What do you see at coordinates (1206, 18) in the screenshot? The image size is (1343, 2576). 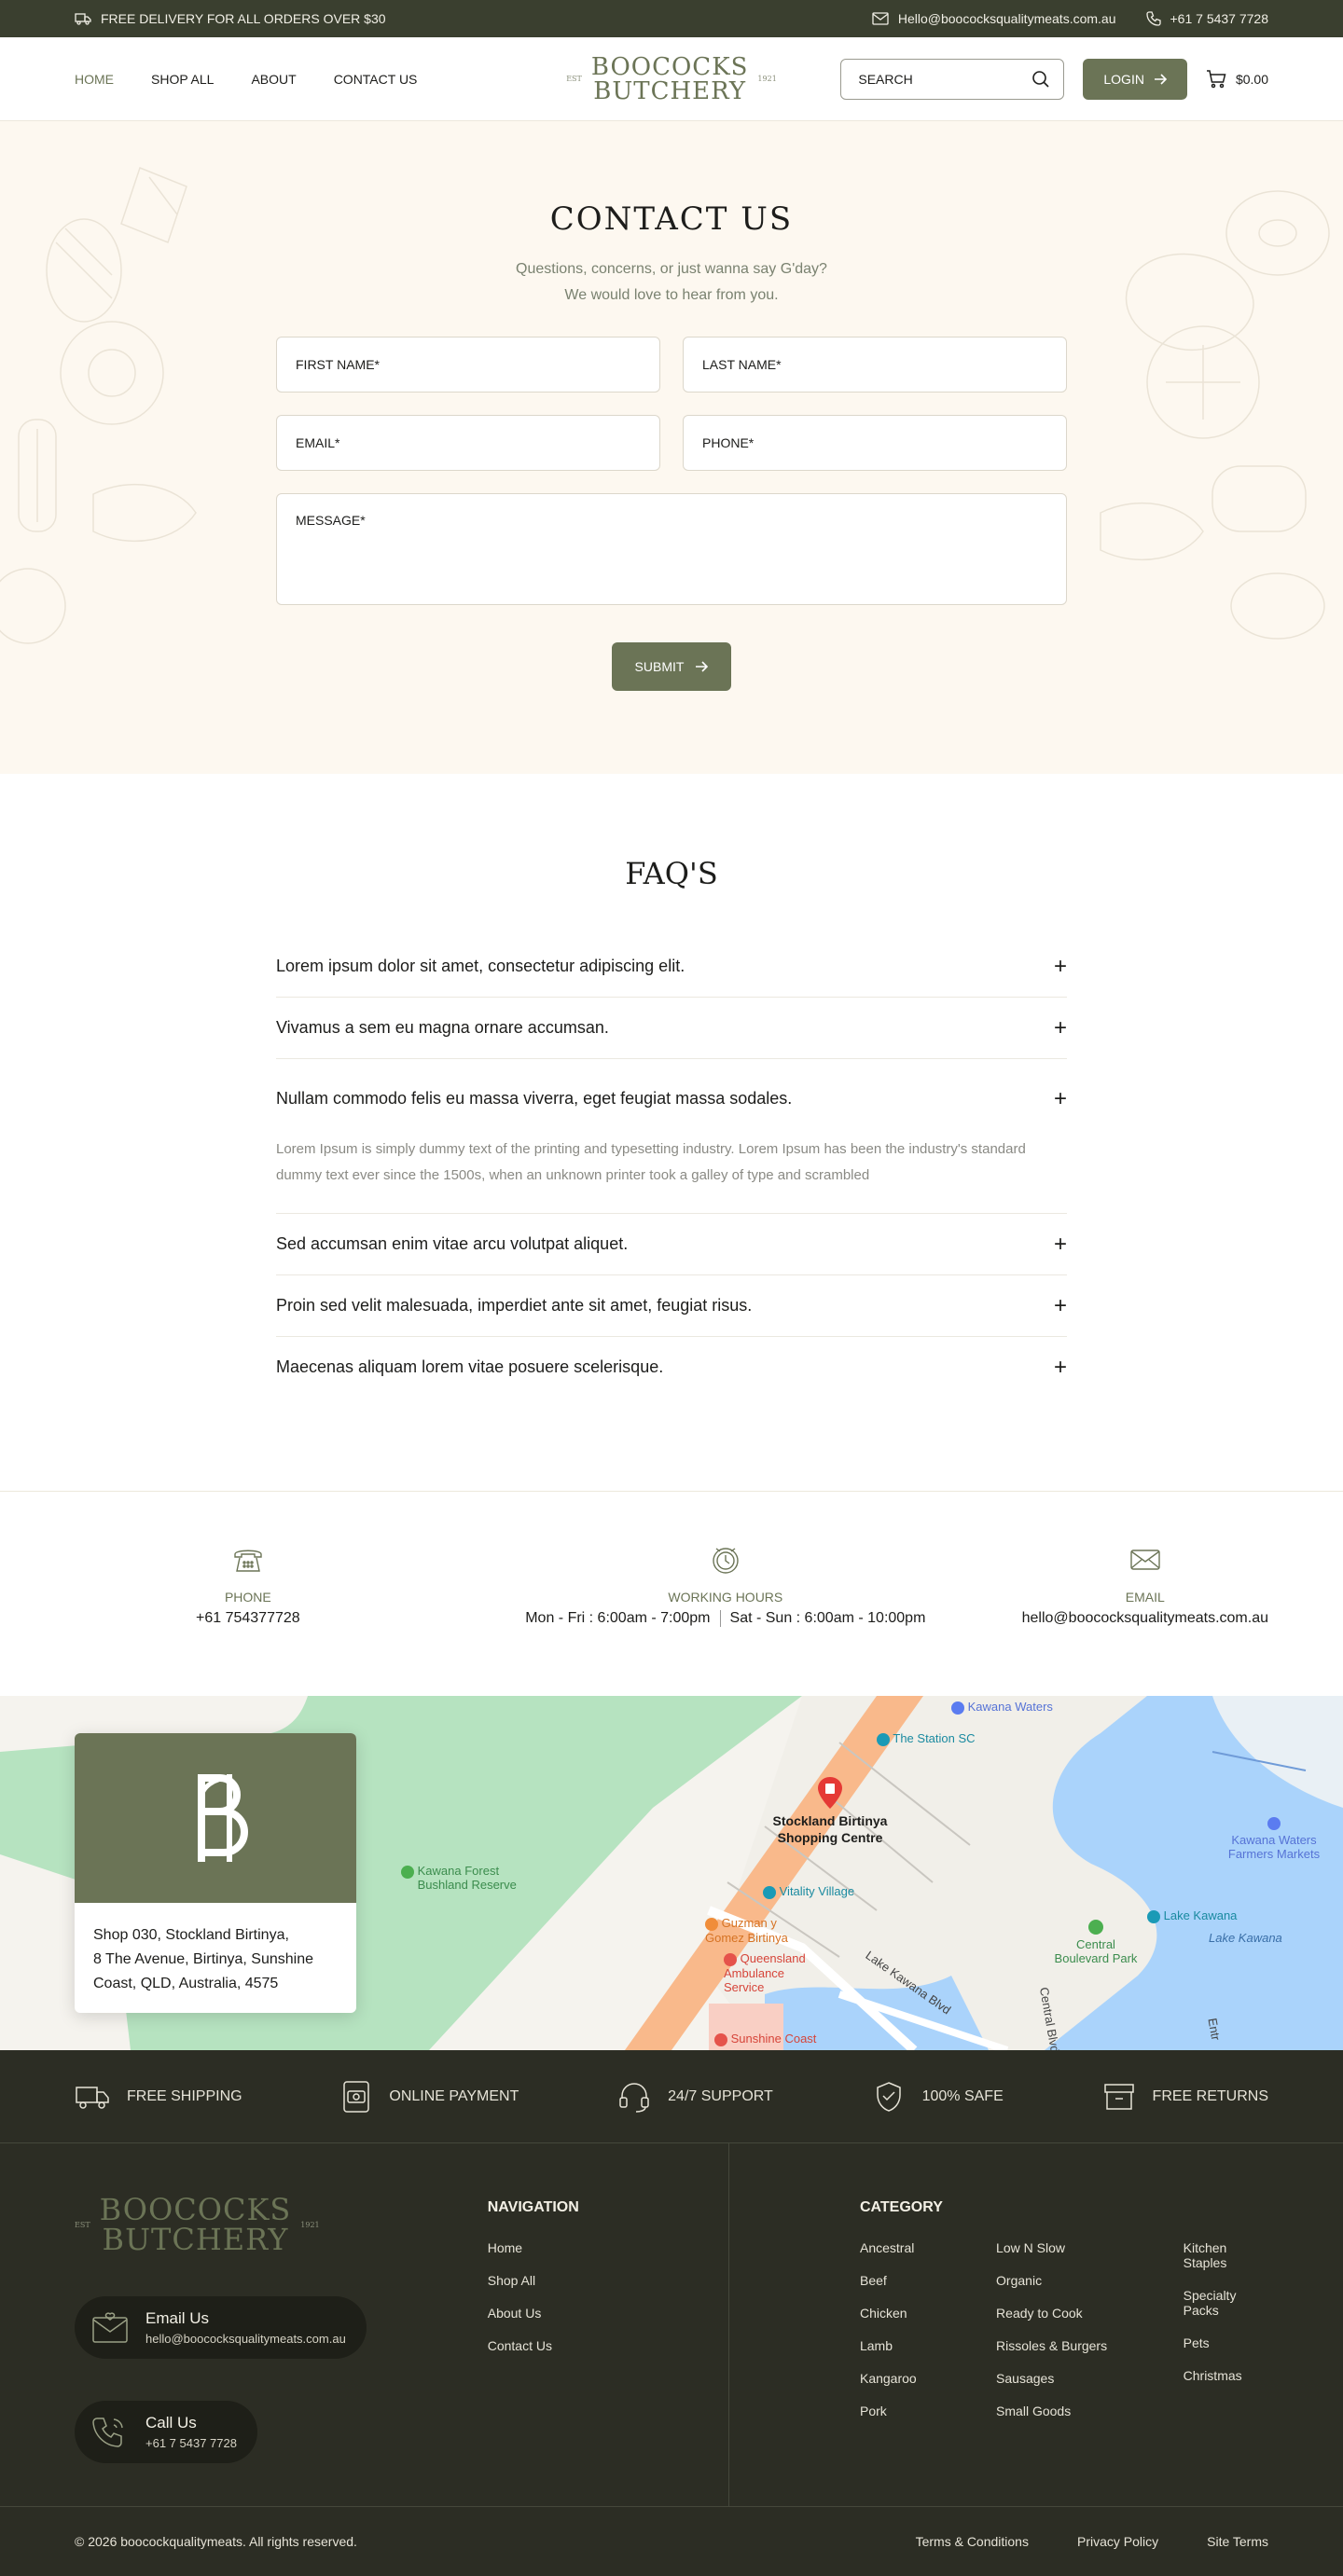 I see `topbar-phone: +61 7 5437 7728` at bounding box center [1206, 18].